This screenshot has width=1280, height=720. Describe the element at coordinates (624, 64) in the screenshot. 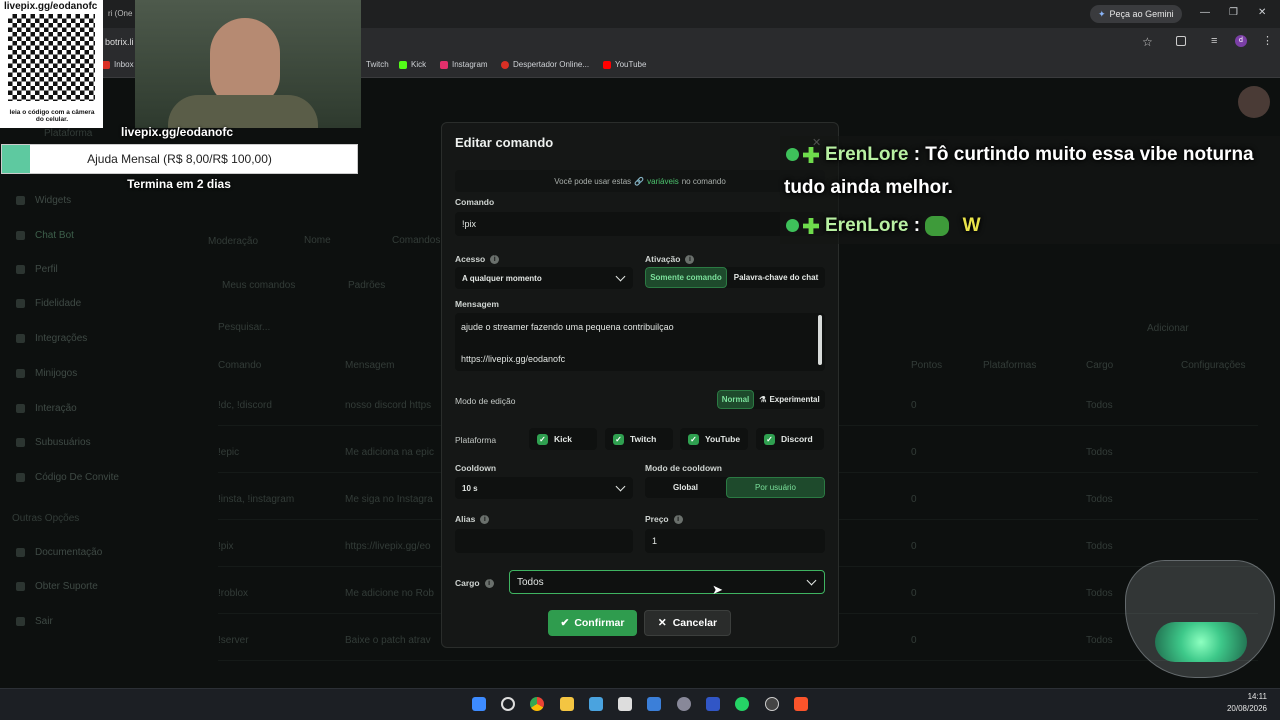

I see `bookmark-youtube: YouTube` at that location.